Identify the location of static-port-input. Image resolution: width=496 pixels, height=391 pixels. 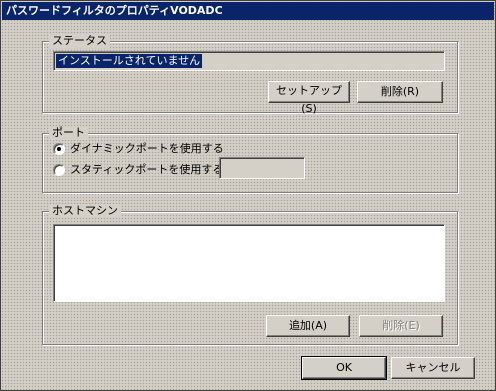
(262, 168).